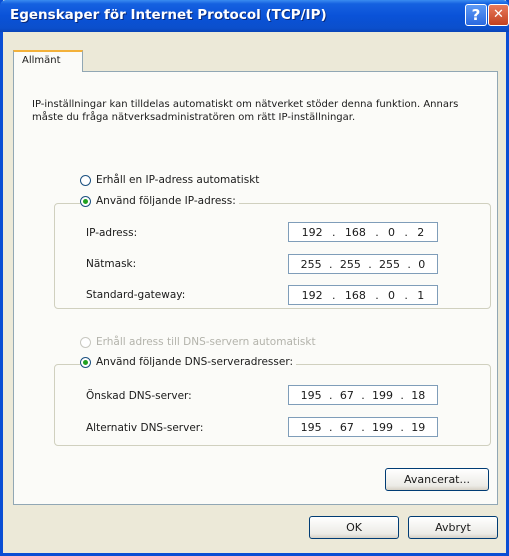  Describe the element at coordinates (139, 396) in the screenshot. I see `preferred-dns-label: Önskad DNS-server:` at that location.